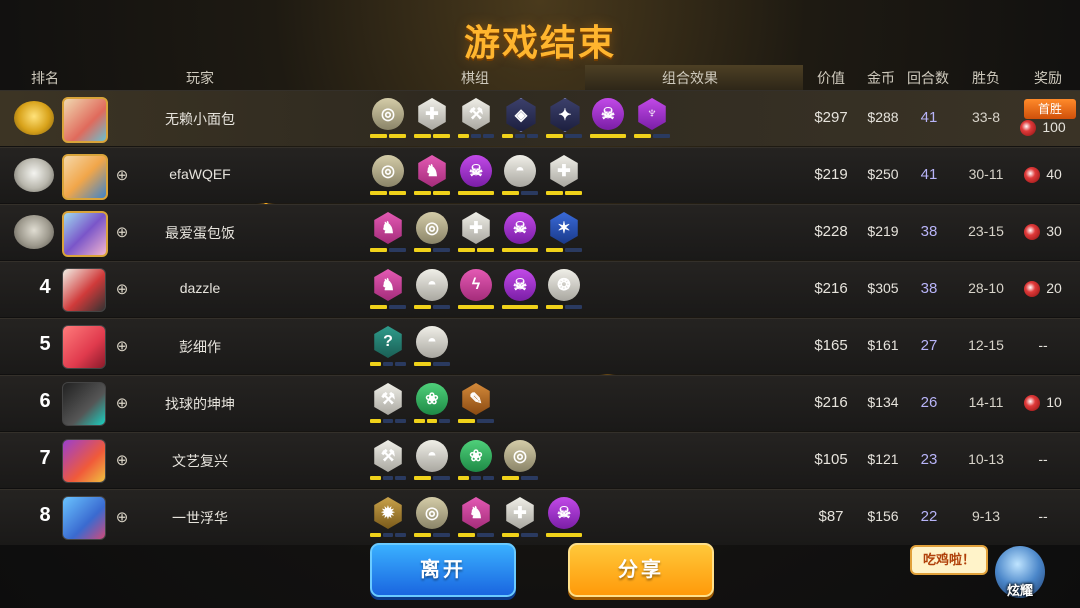  What do you see at coordinates (540, 517) in the screenshot?
I see `table-row: 8 ⊕ 一世浮华 ✹ ◎ ♞ ✚ ☠ $87 $156 22 9-13 --` at bounding box center [540, 517].